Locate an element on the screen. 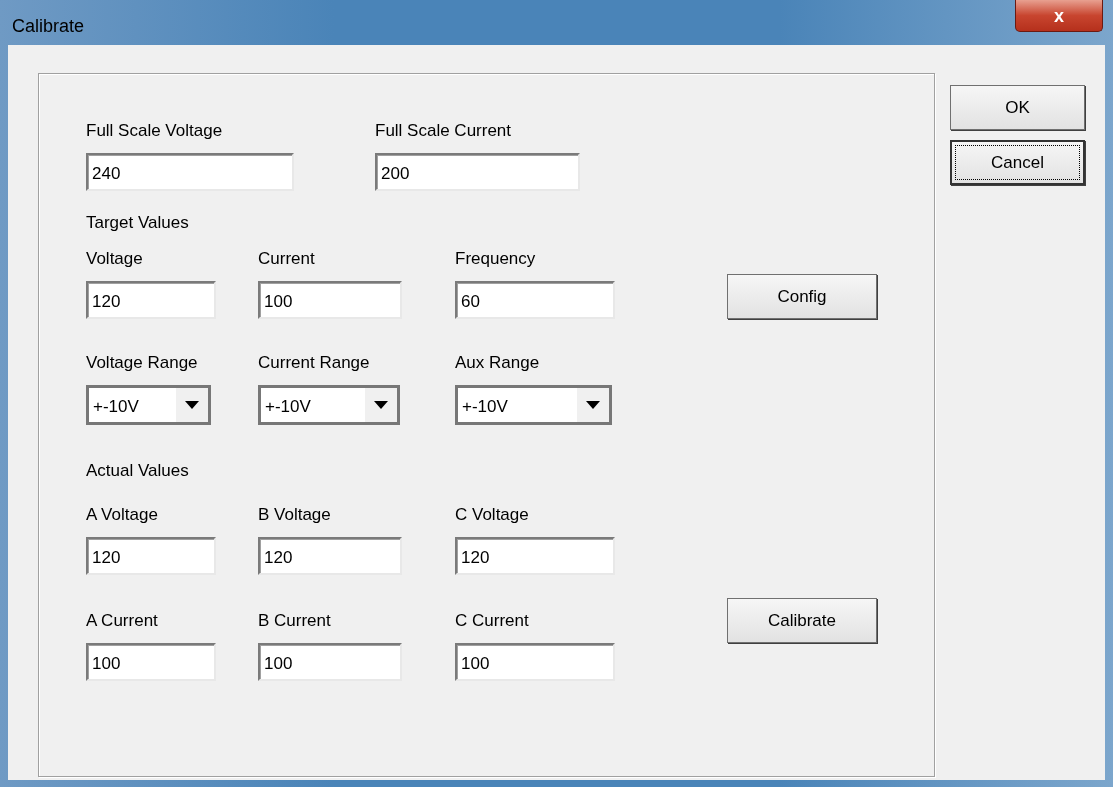 The width and height of the screenshot is (1113, 787). field-label: A Current is located at coordinates (122, 621).